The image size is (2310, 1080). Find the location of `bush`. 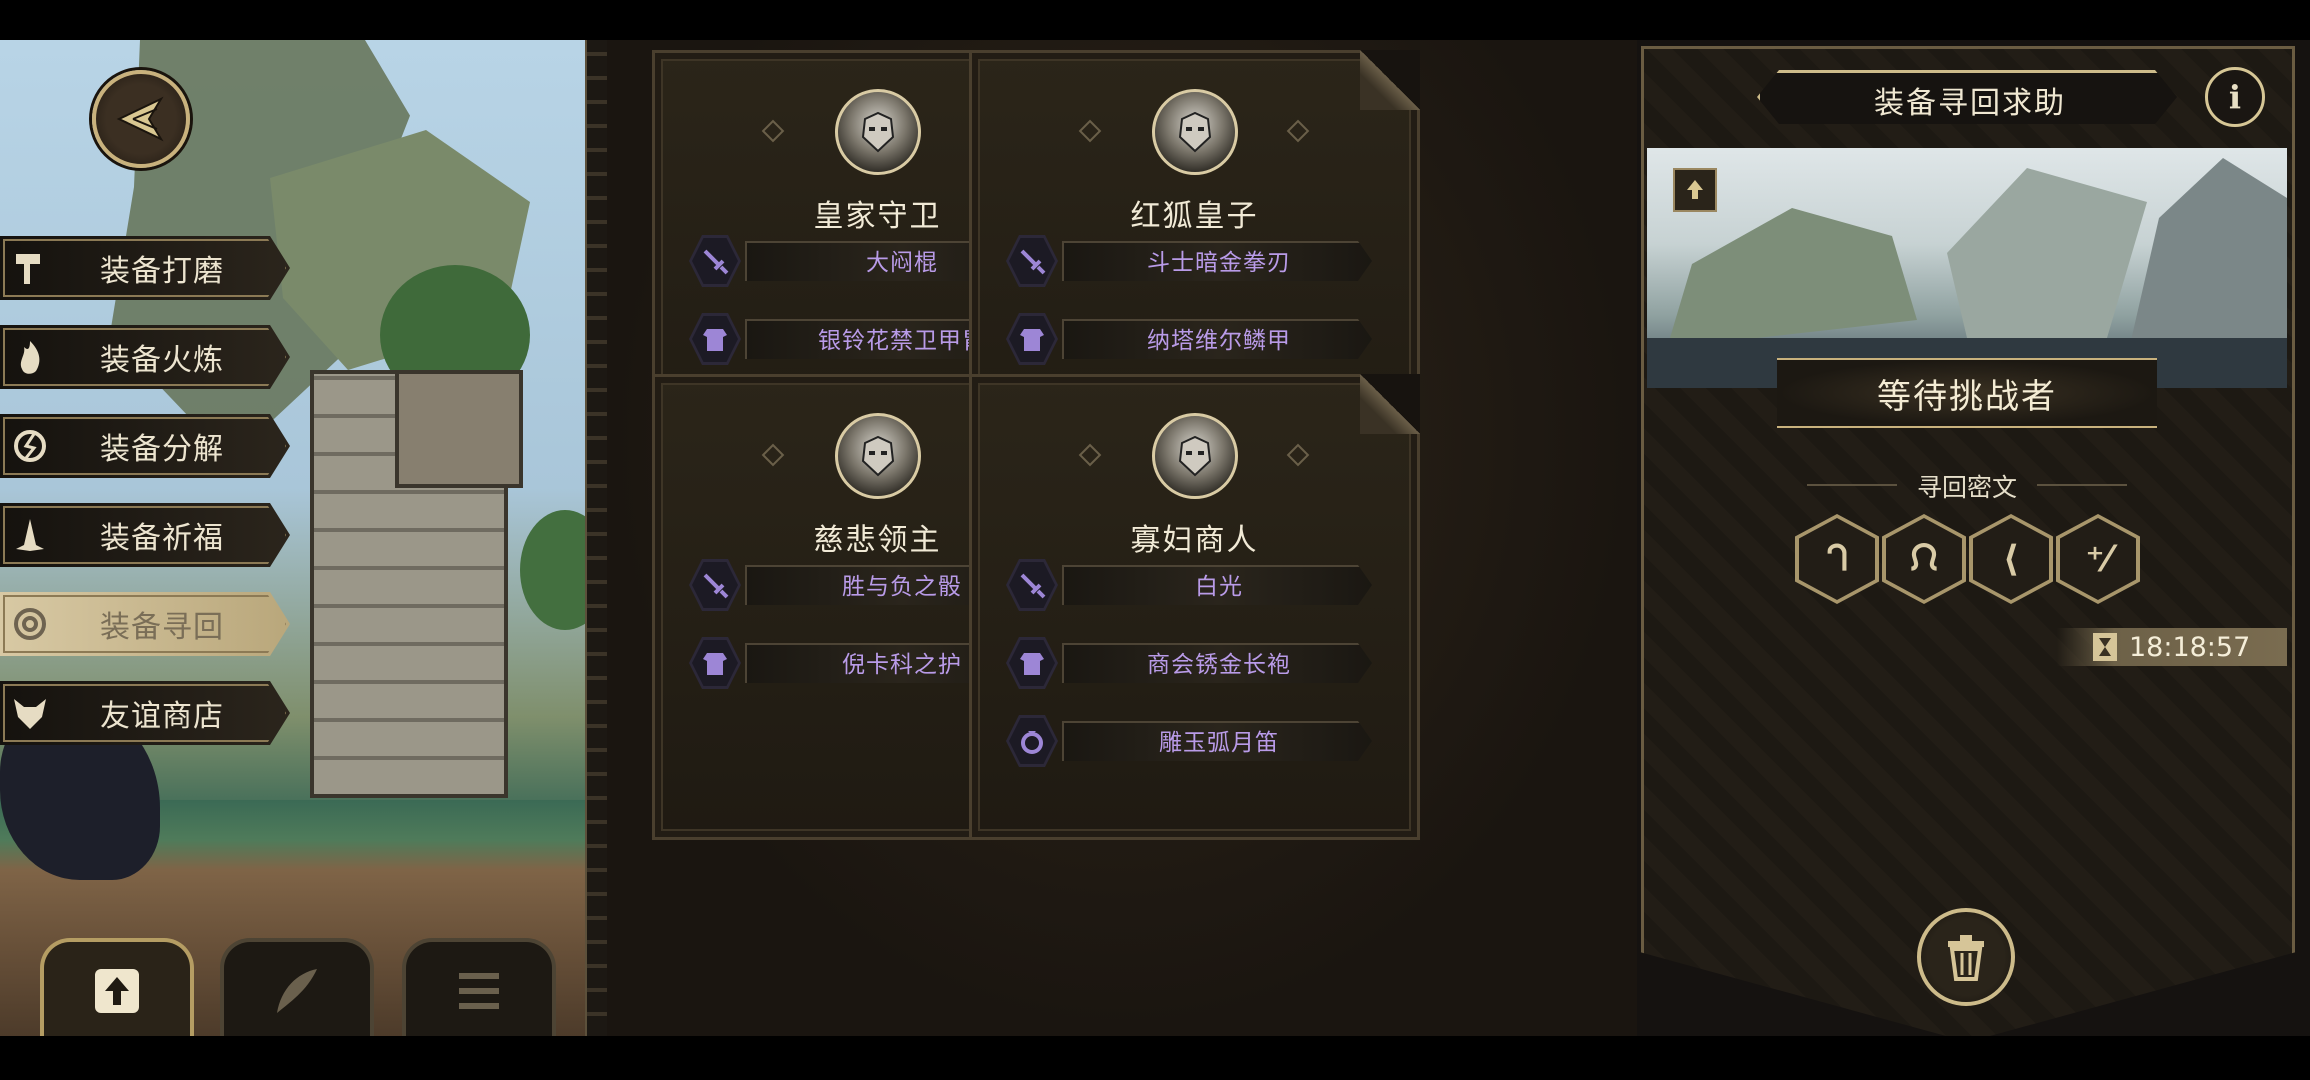

bush is located at coordinates (552, 570).